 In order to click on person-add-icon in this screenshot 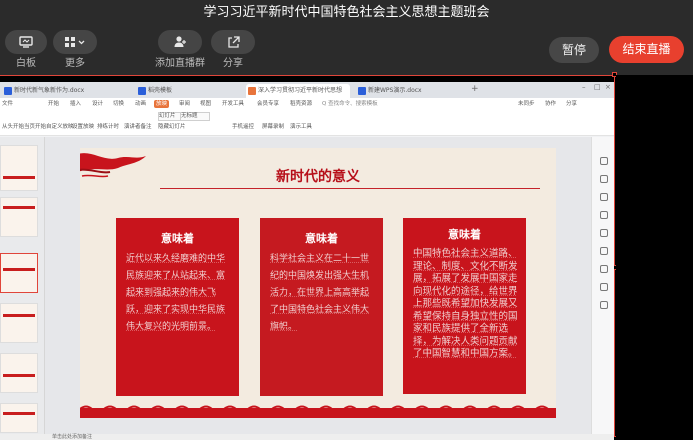, I will do `click(180, 41)`.